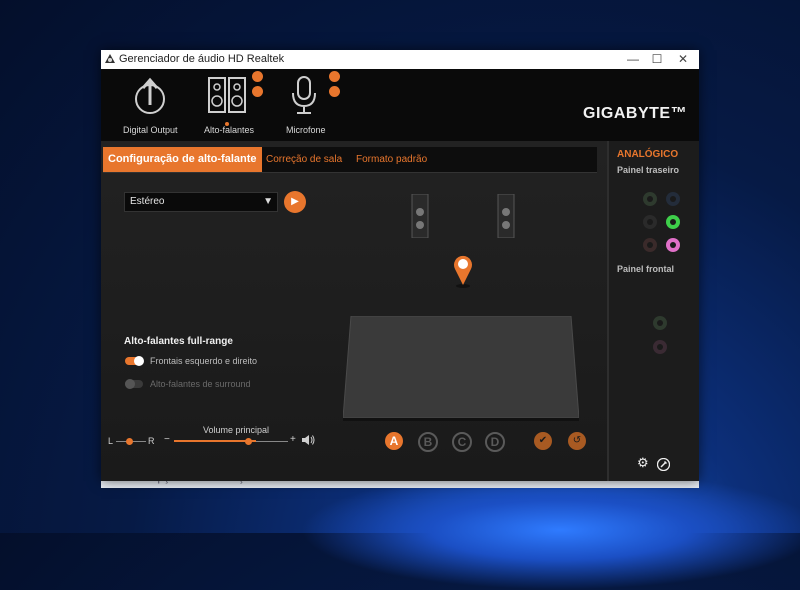  Describe the element at coordinates (227, 95) in the screenshot. I see `speakers-icon` at that location.